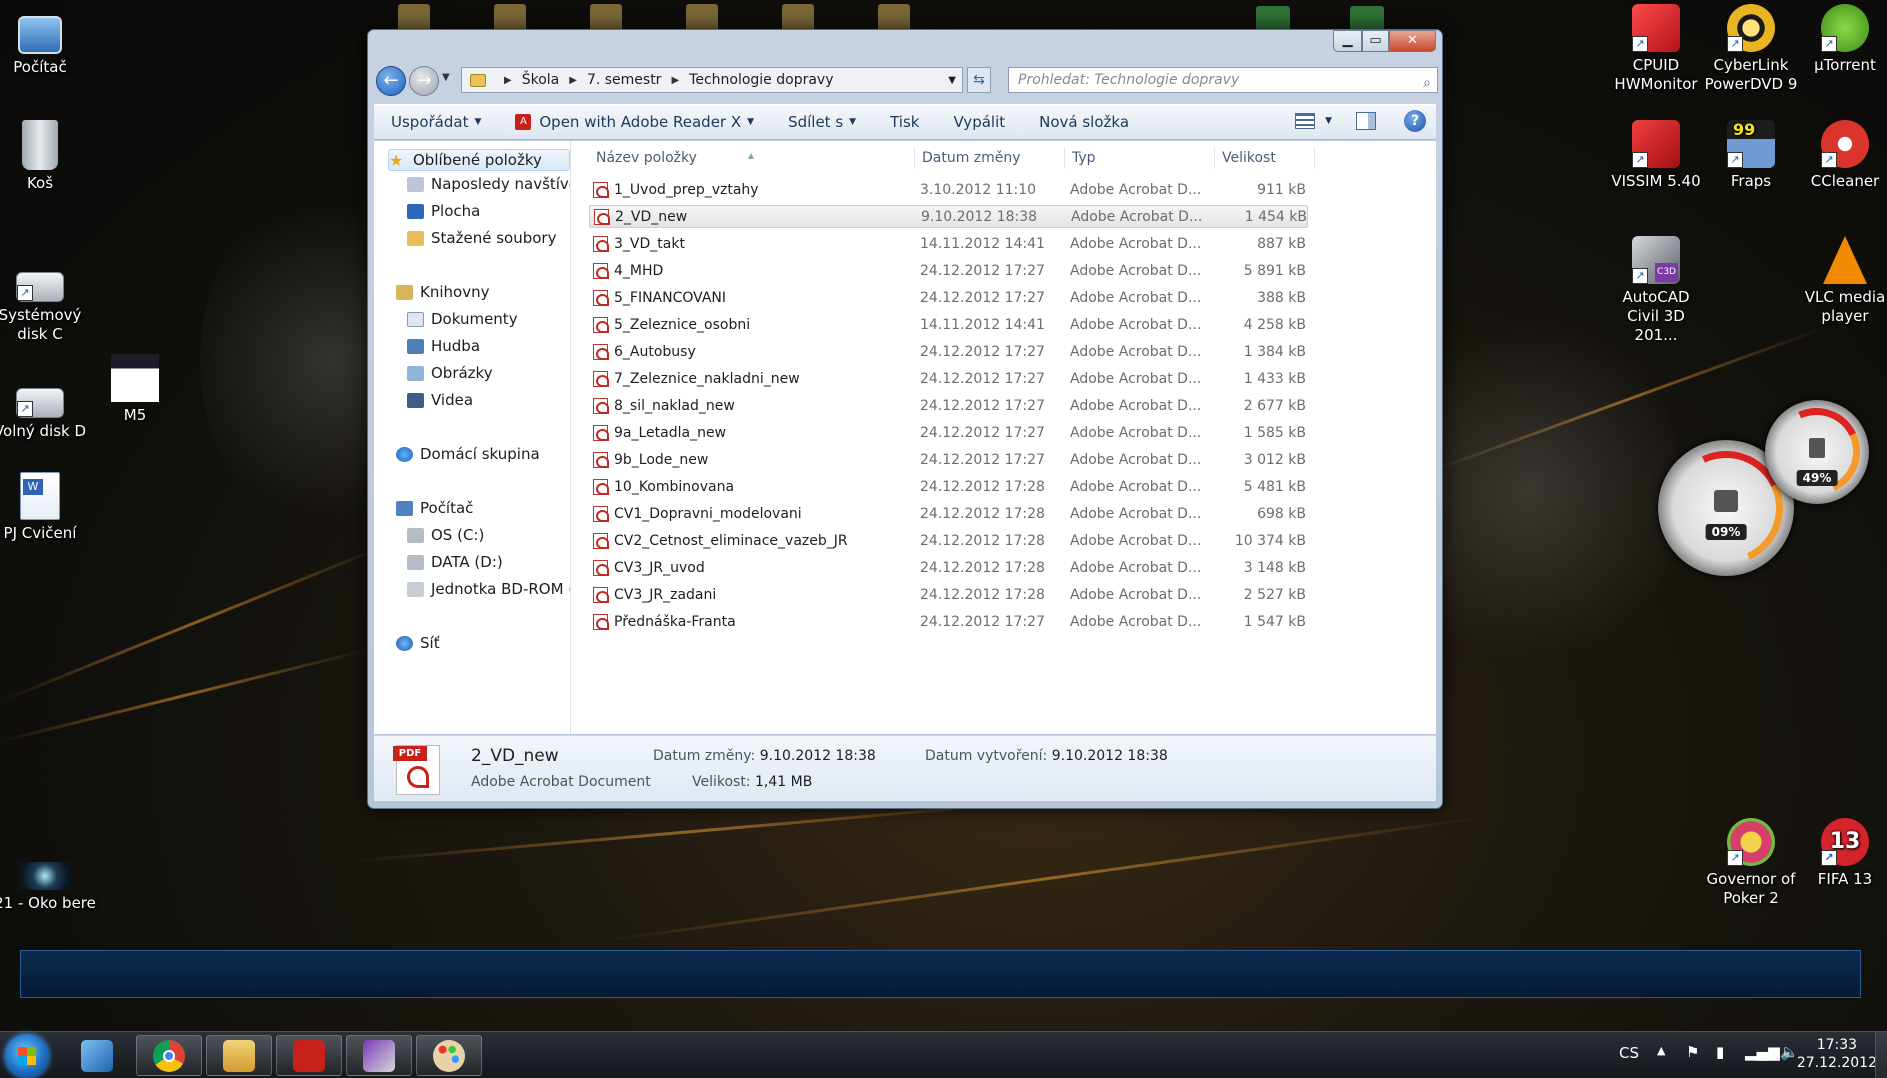 This screenshot has width=1887, height=1078. What do you see at coordinates (443, 346) in the screenshot?
I see `nav-music: Hudba` at bounding box center [443, 346].